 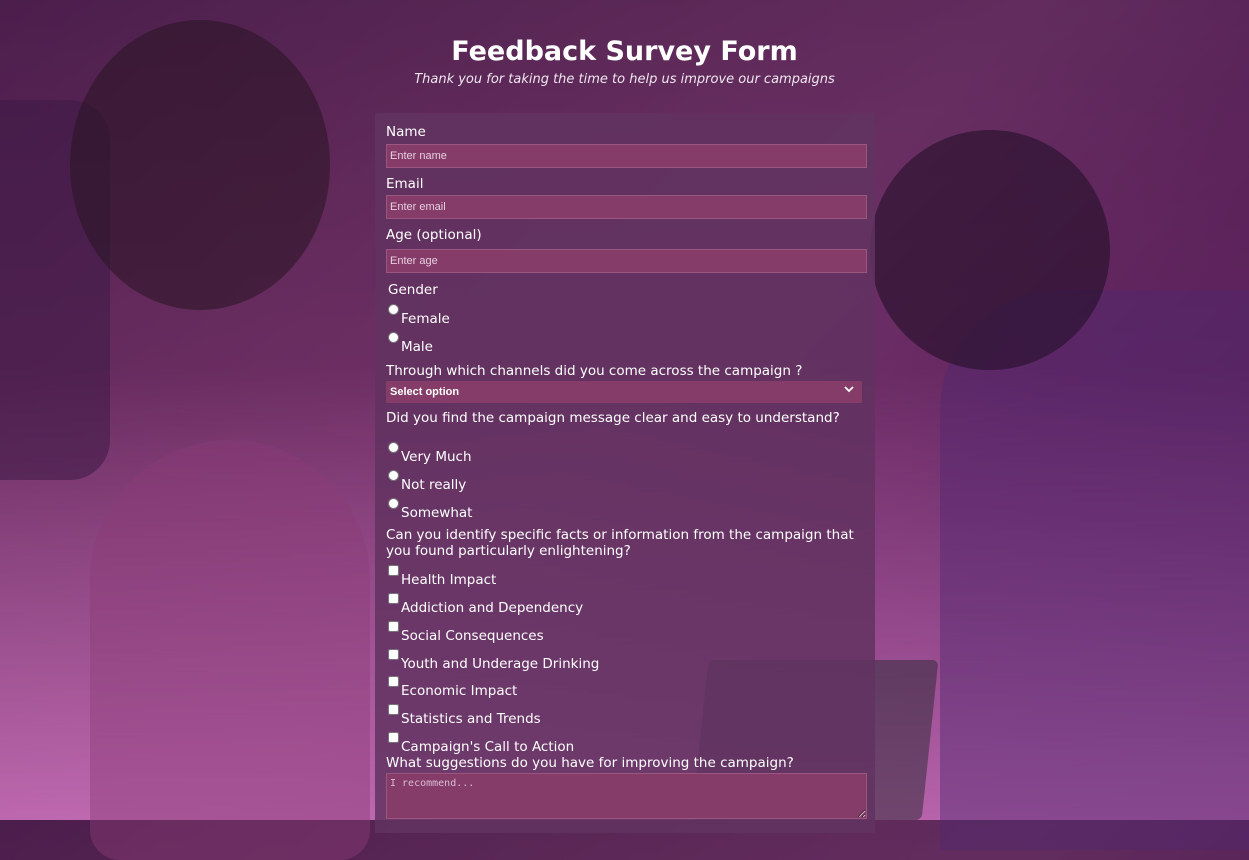 What do you see at coordinates (626, 796) in the screenshot?
I see `suggestions-textarea` at bounding box center [626, 796].